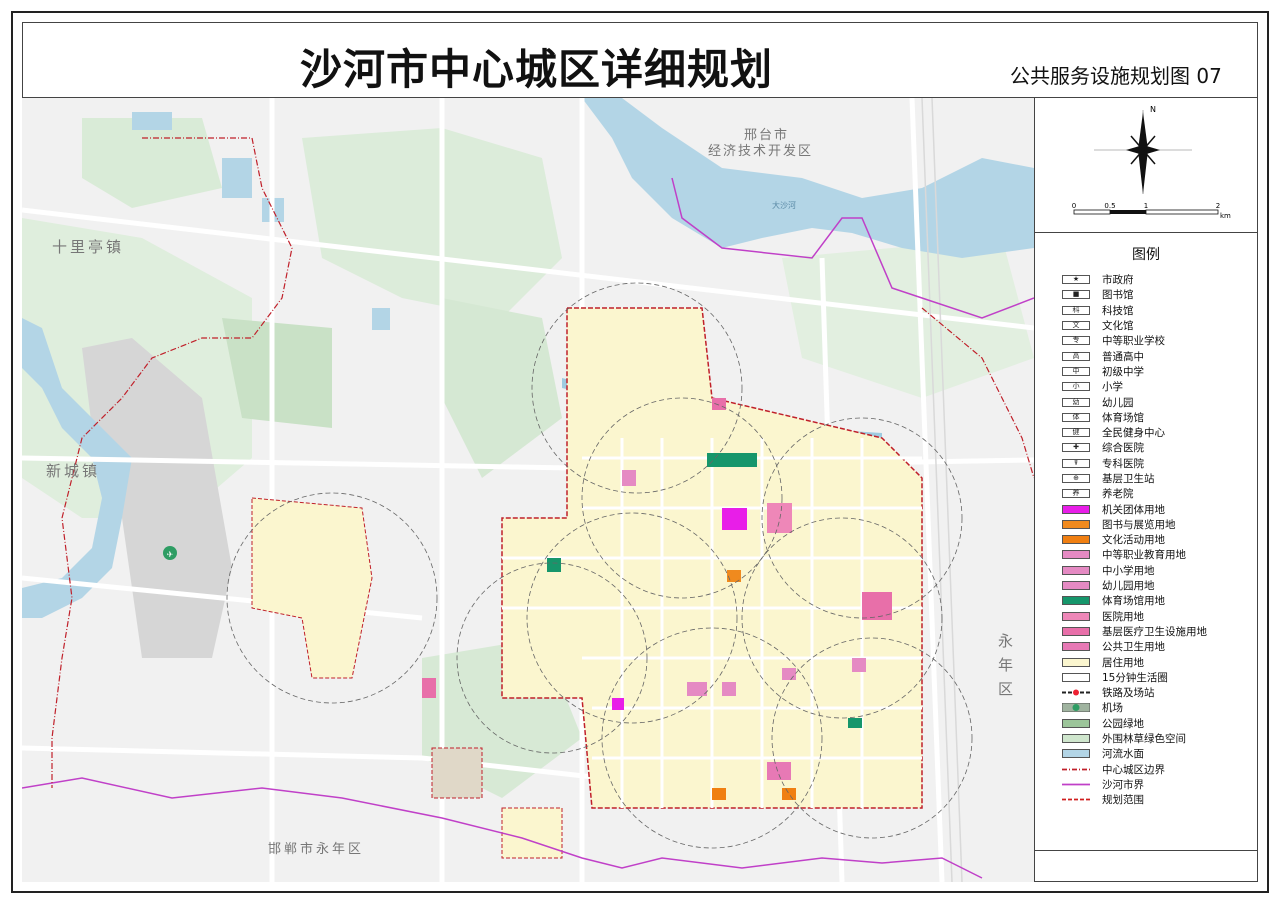  I want to click on legend-item: 养 养老院, so click(1134, 493).